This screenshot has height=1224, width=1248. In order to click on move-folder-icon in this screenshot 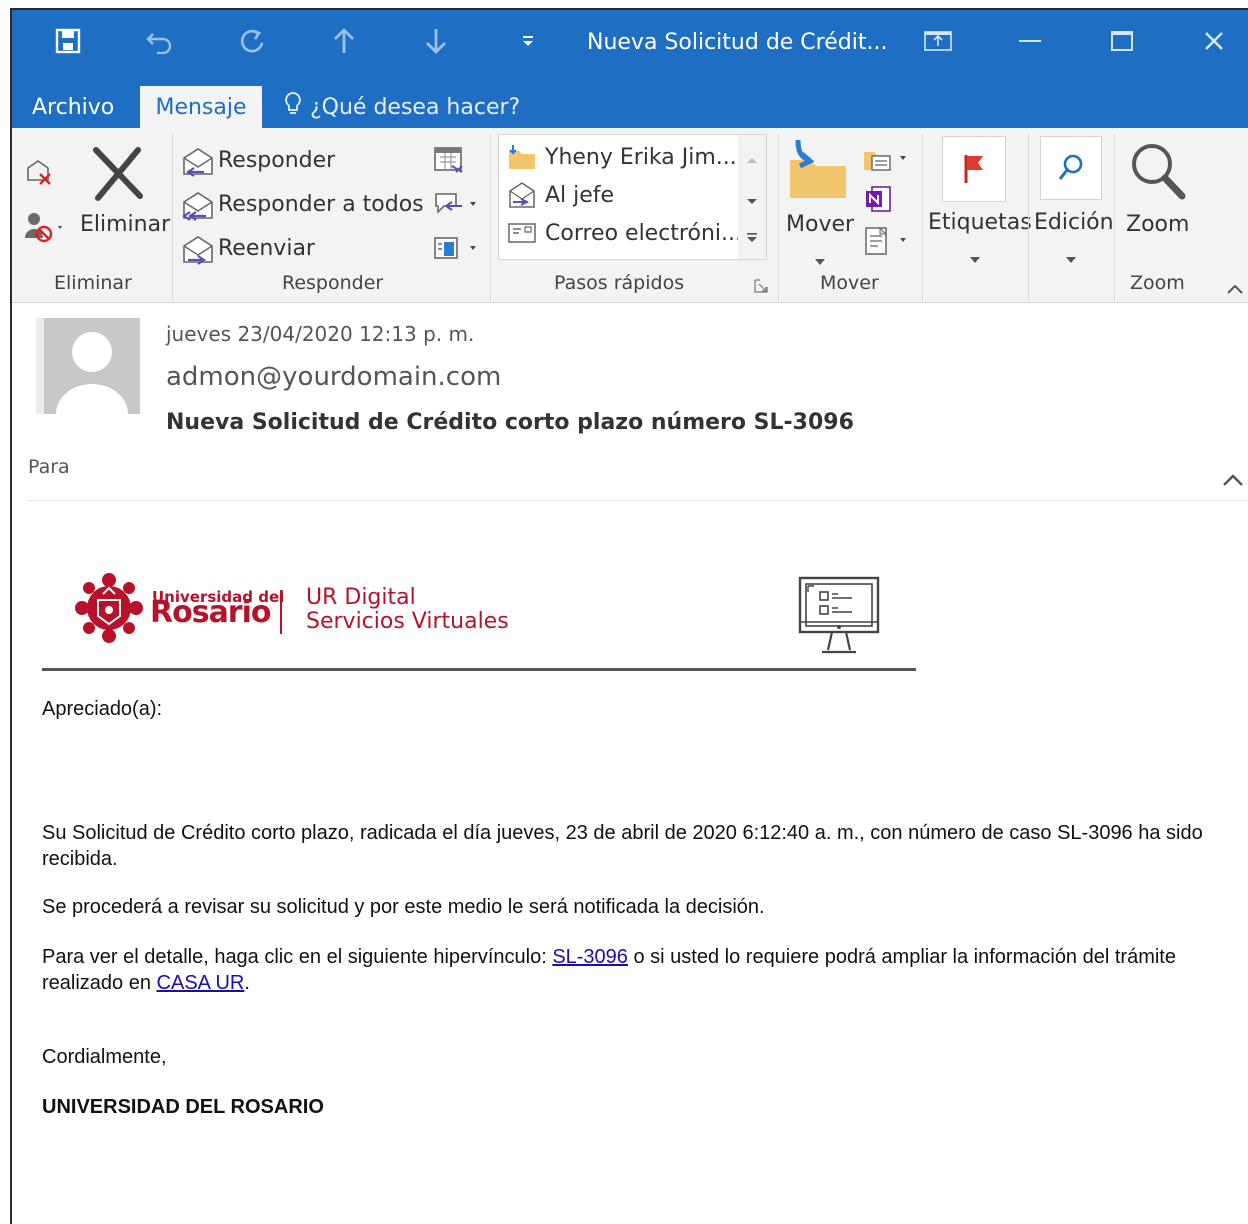, I will do `click(818, 171)`.